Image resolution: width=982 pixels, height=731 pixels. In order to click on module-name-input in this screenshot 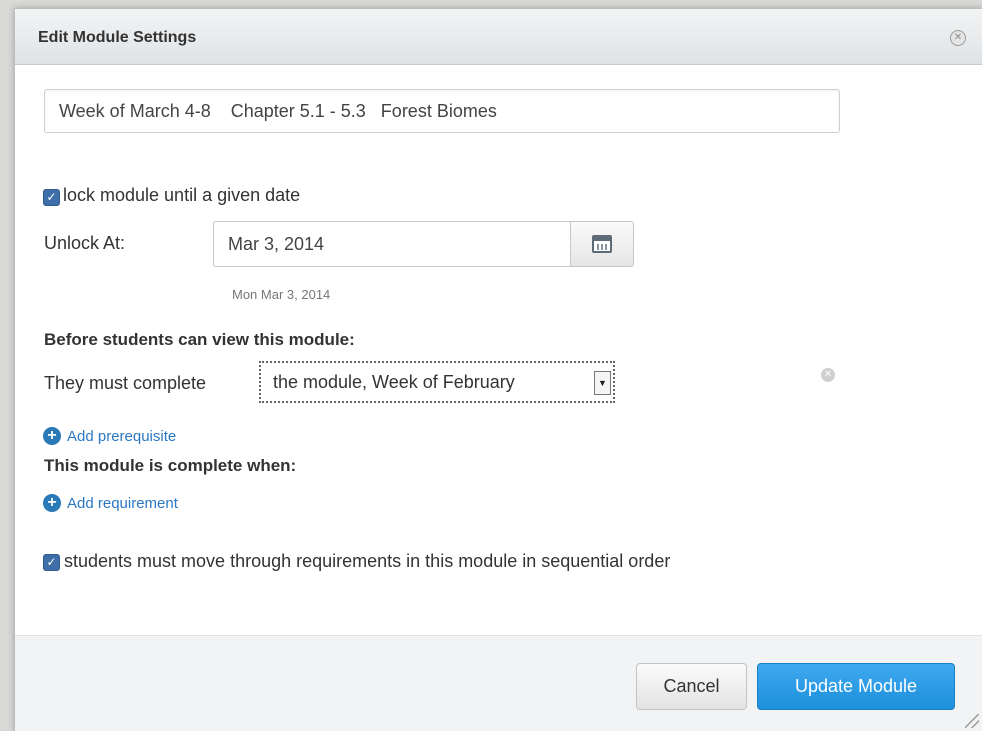, I will do `click(442, 111)`.